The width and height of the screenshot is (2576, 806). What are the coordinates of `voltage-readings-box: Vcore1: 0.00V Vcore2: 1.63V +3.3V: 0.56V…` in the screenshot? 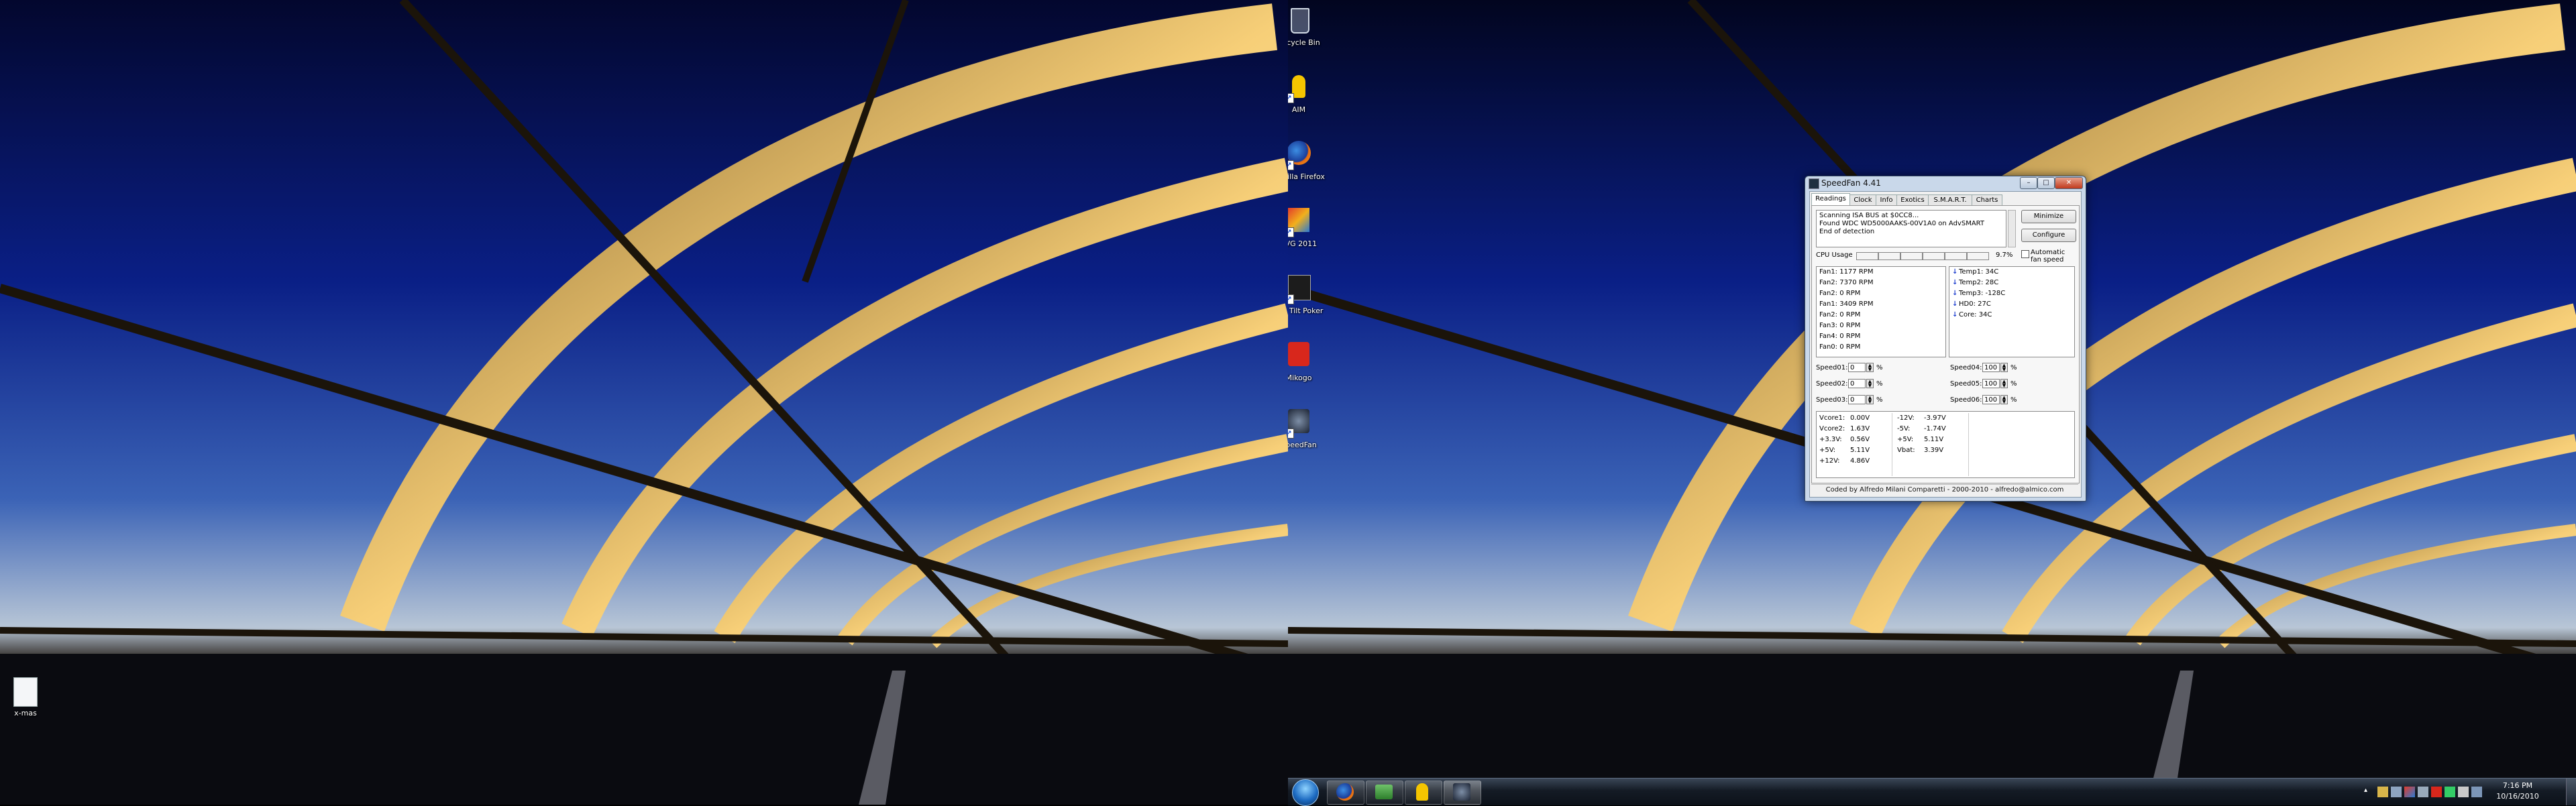 It's located at (1945, 444).